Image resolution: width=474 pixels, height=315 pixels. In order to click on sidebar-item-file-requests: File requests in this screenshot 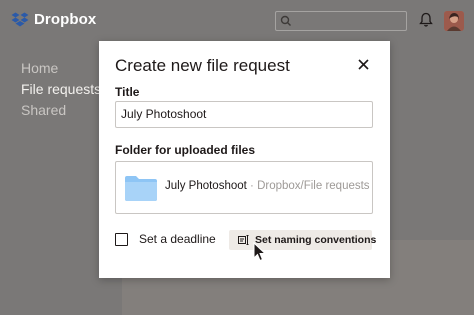, I will do `click(61, 89)`.